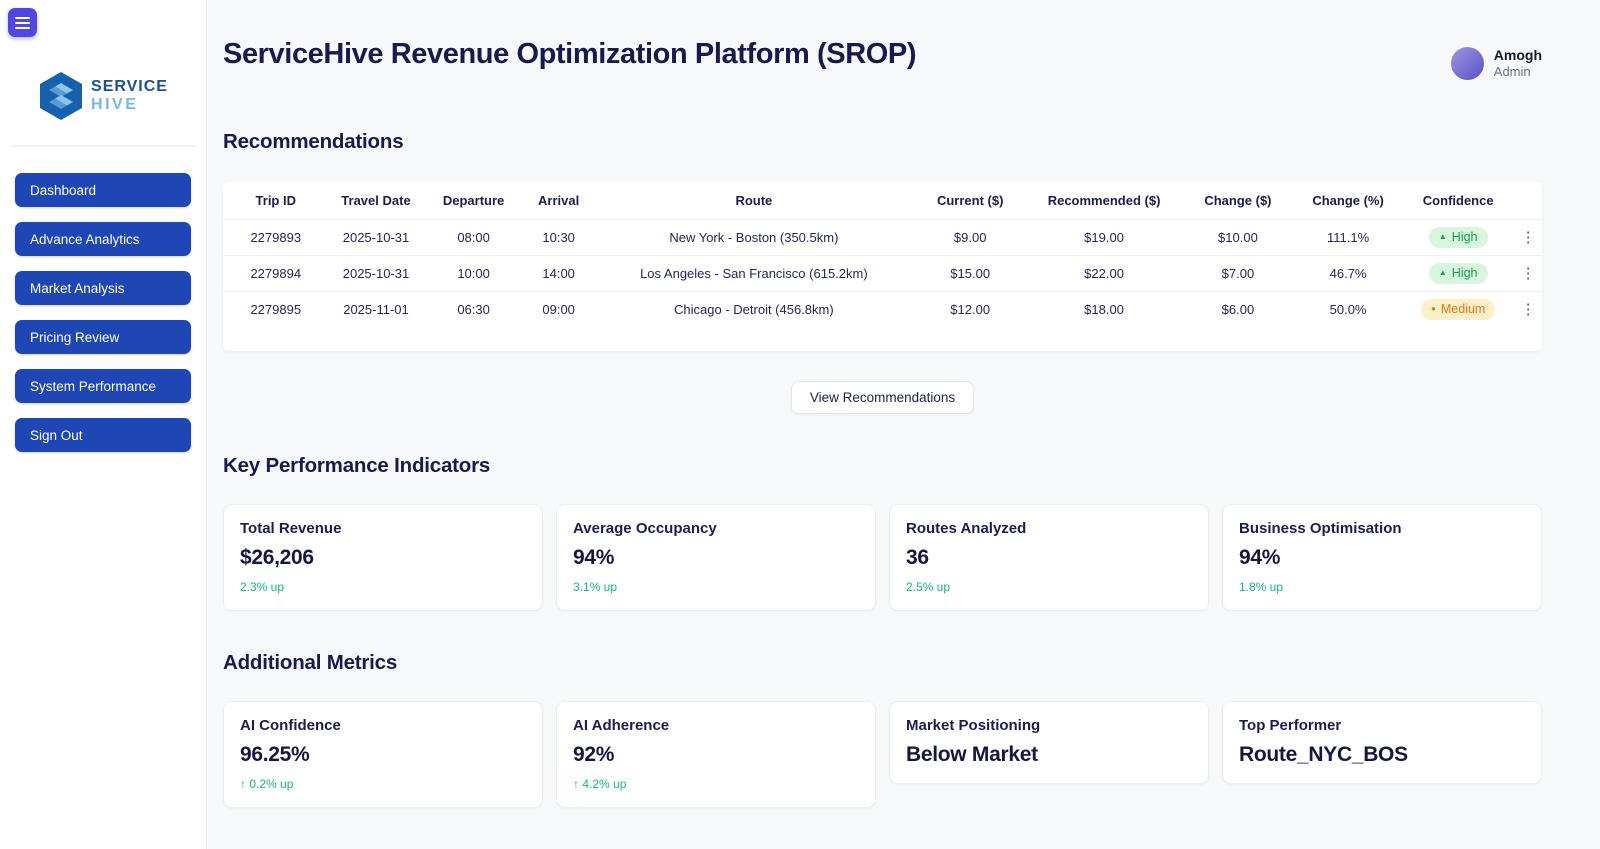  Describe the element at coordinates (277, 557) in the screenshot. I see `kpi-value: $26,206` at that location.